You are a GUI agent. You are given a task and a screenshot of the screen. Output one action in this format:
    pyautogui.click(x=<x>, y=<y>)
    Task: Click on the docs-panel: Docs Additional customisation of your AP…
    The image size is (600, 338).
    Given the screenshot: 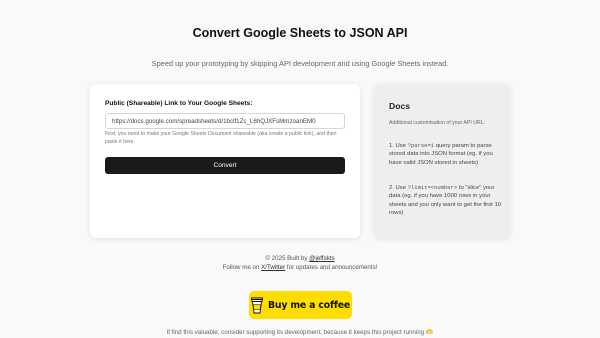 What is the action you would take?
    pyautogui.click(x=442, y=161)
    